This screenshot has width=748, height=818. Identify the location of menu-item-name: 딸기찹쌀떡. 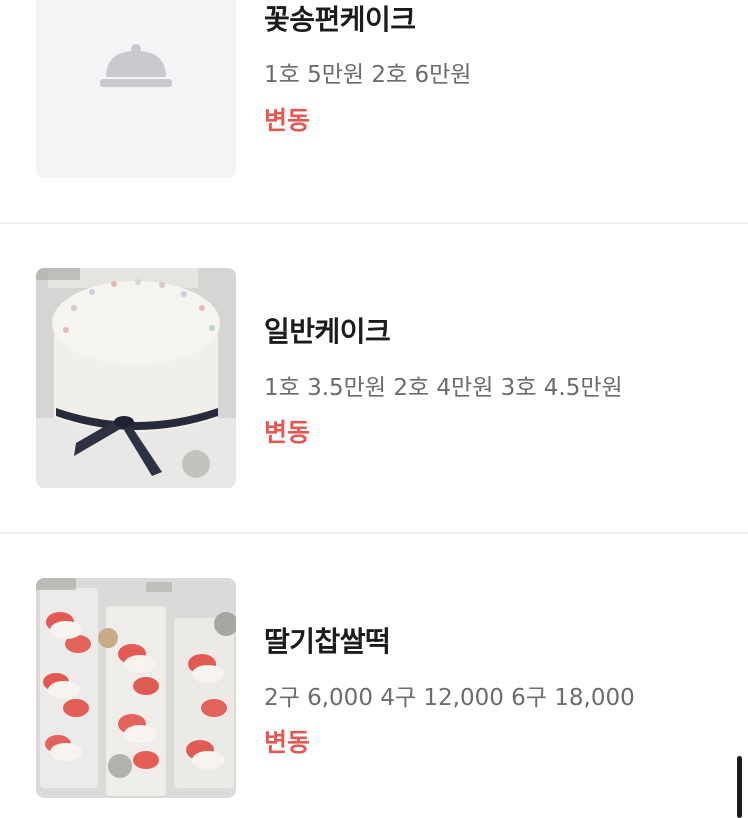
(327, 641).